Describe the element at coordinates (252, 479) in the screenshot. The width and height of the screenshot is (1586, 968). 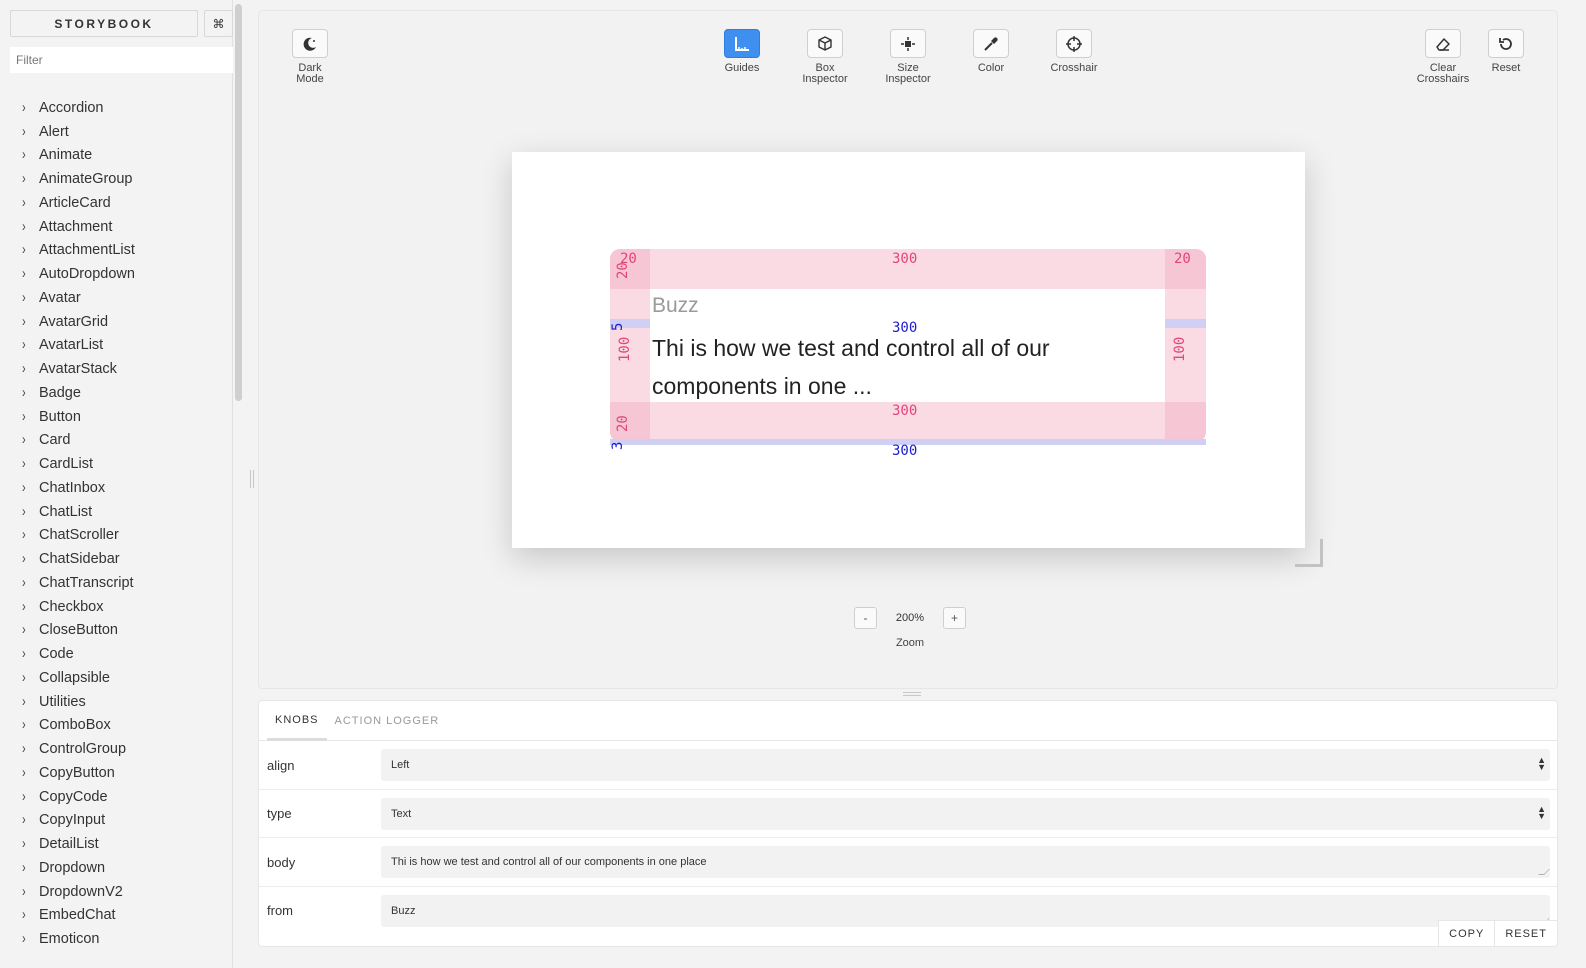
I see `sidebar-resize-handle` at that location.